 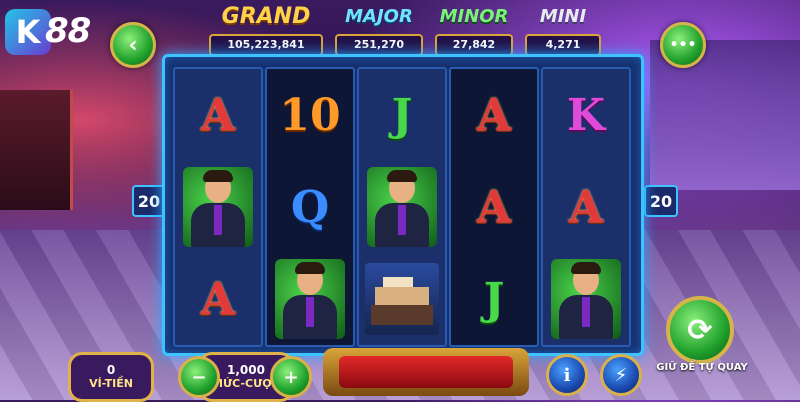 I want to click on refresh-icon: ⟳, so click(x=700, y=330).